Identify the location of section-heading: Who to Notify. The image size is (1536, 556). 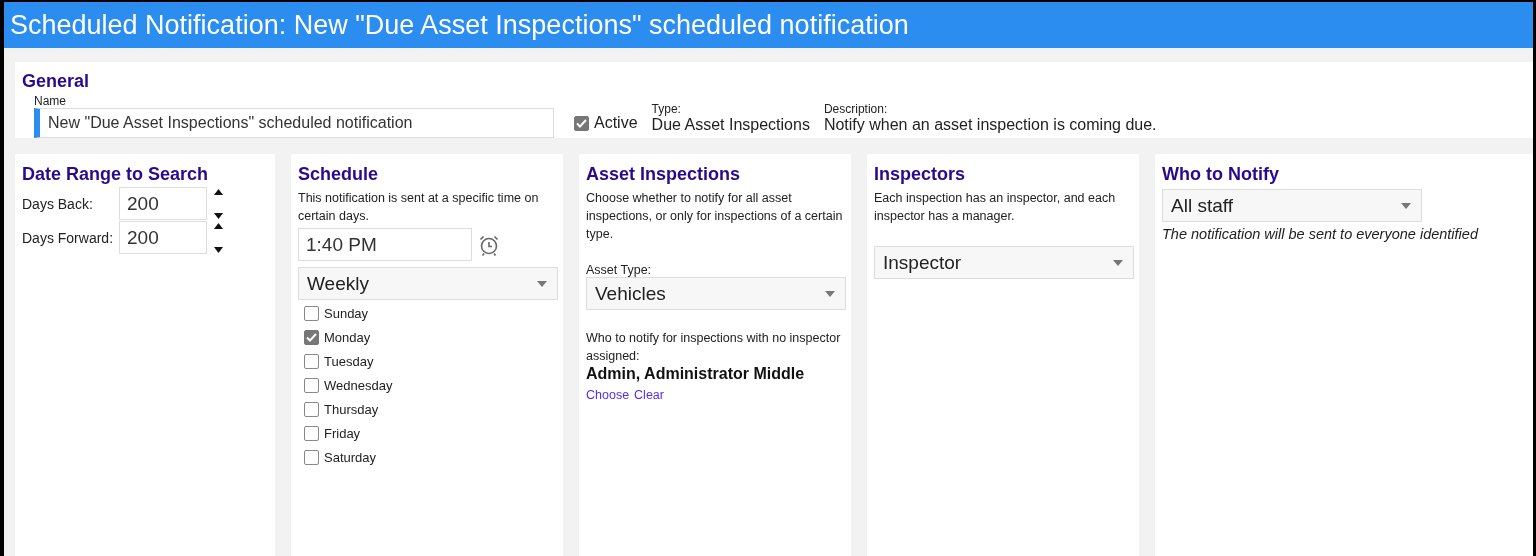
(1221, 174).